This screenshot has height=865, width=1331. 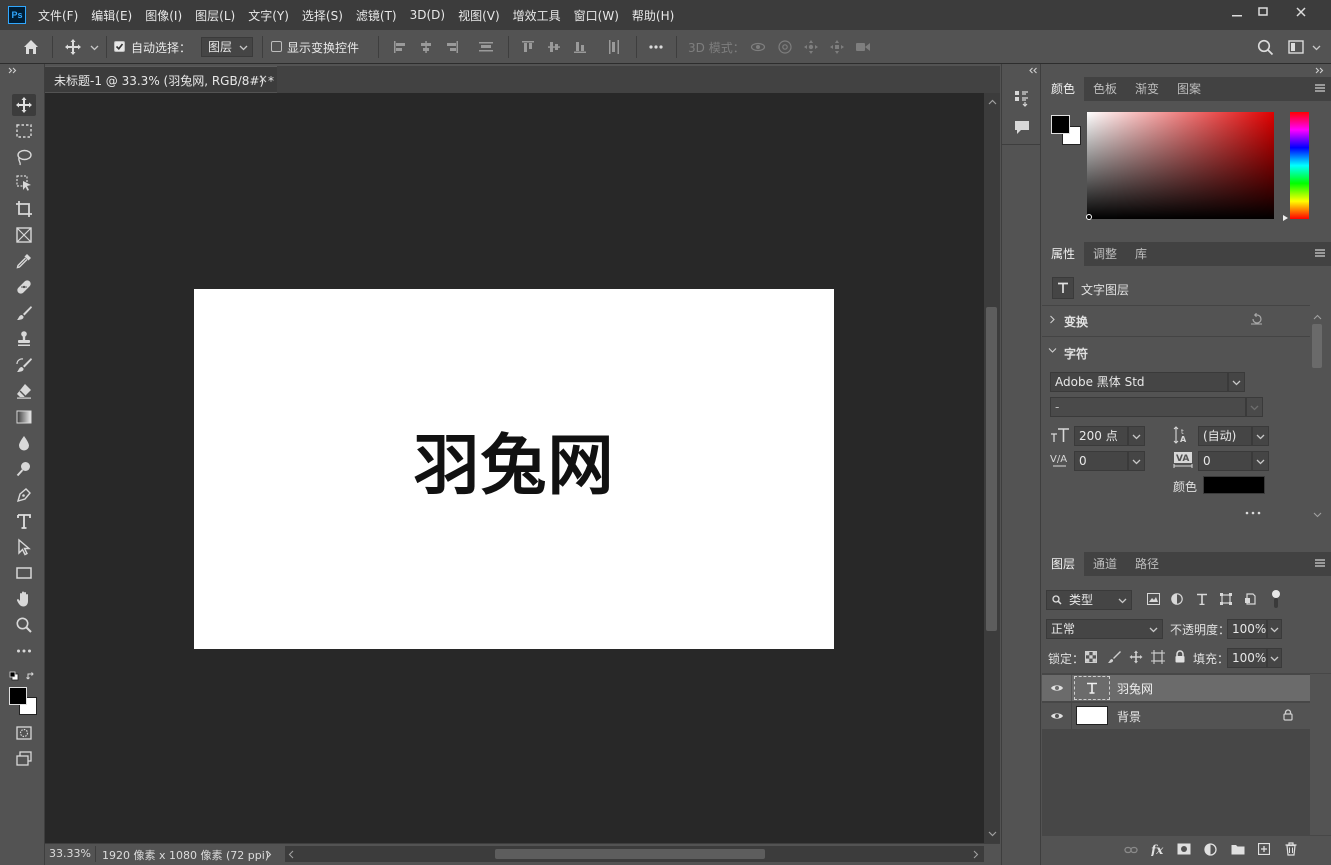 I want to click on align-bottom-button, so click(x=580, y=47).